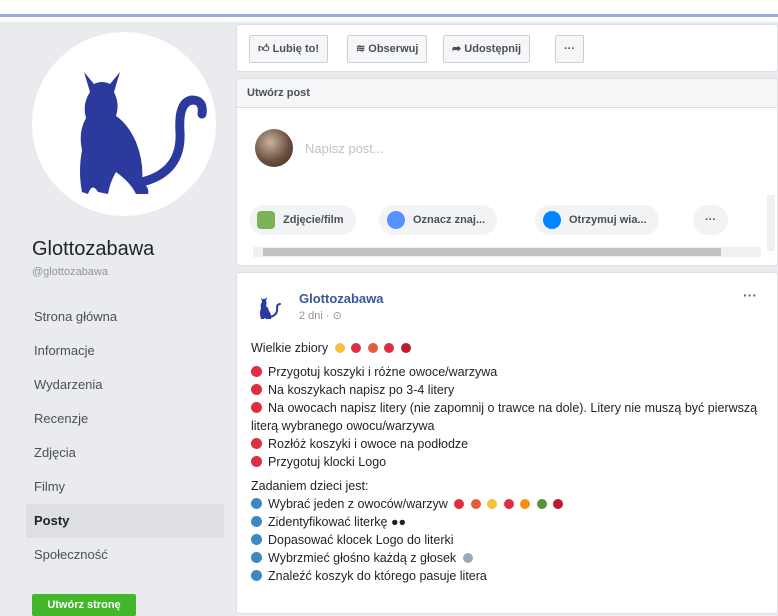 The height and width of the screenshot is (616, 778). I want to click on task-text: Wybrzmieć głośno każdą z głosek, so click(362, 558).